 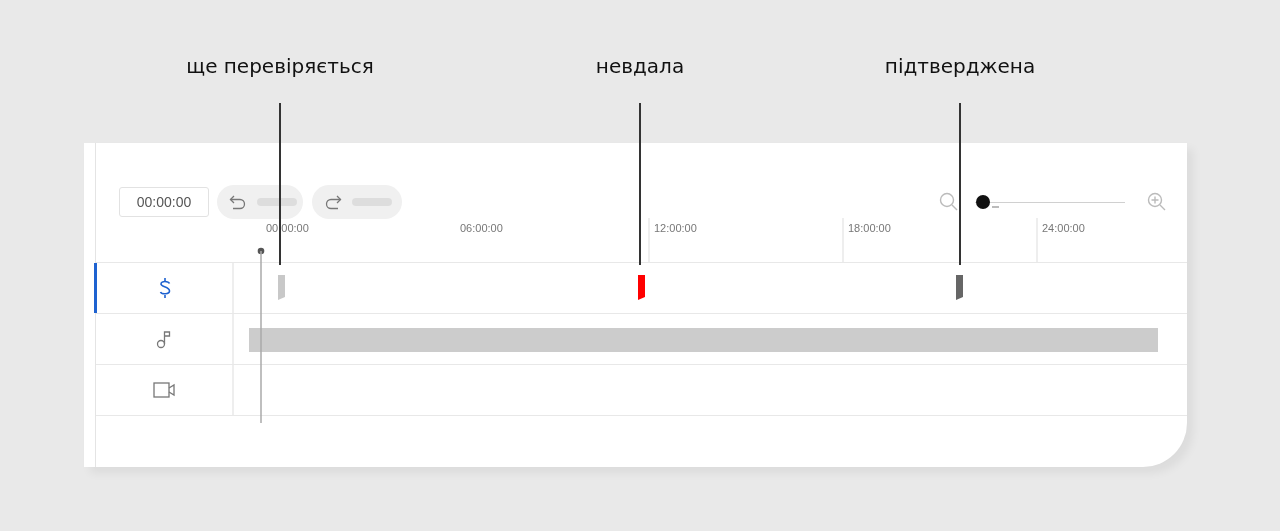 I want to click on playhead, so click(x=261, y=335).